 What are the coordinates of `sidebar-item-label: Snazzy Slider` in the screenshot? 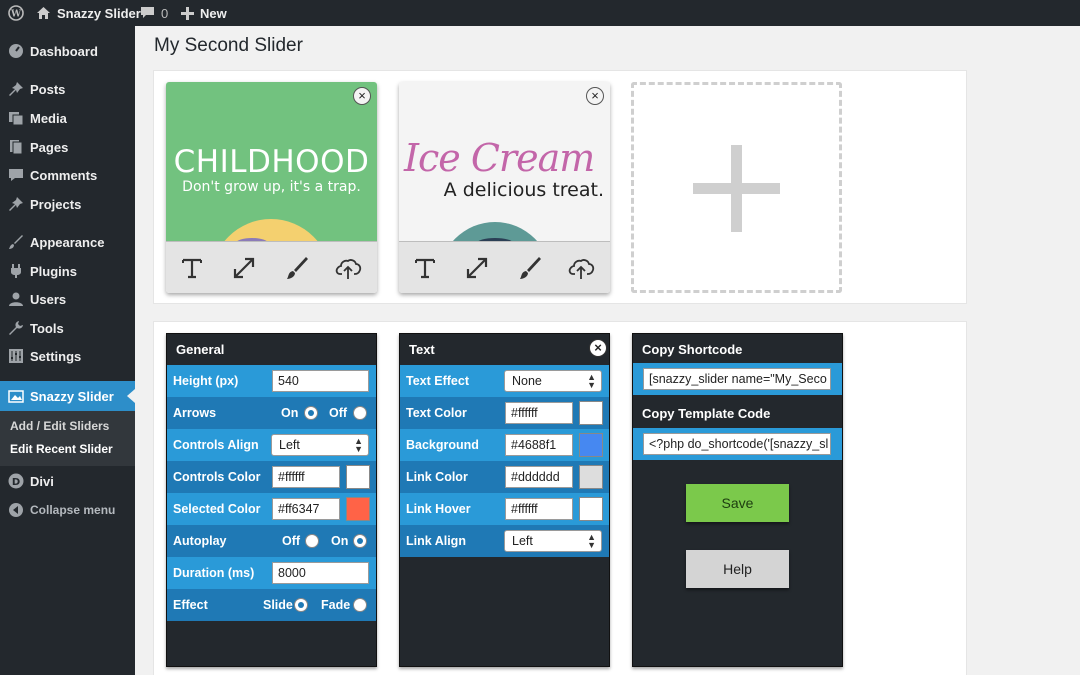 It's located at (72, 396).